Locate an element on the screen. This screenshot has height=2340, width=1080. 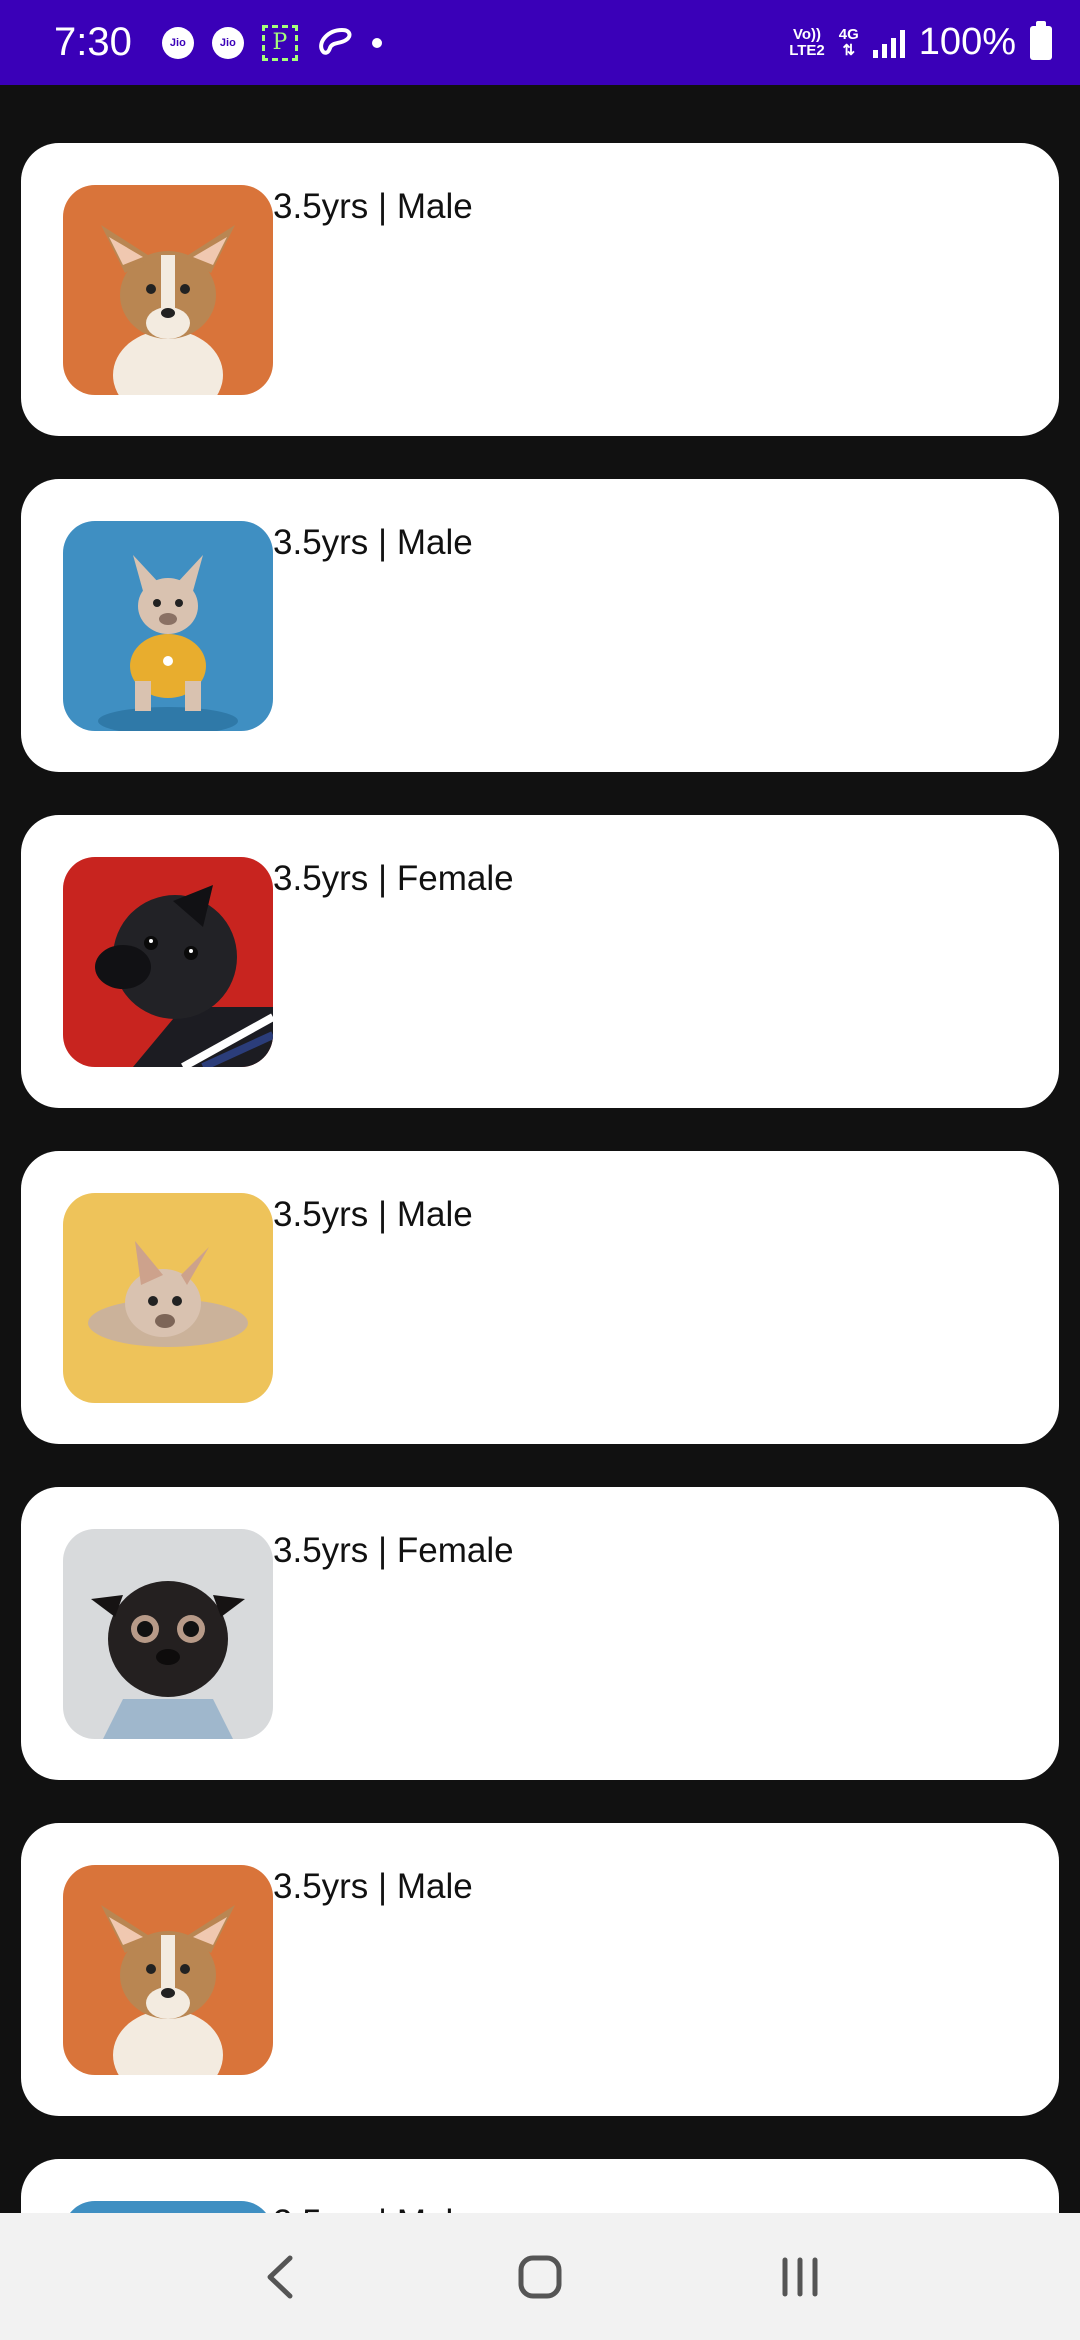
data-indicator: 4G ⇅ is located at coordinates (848, 42).